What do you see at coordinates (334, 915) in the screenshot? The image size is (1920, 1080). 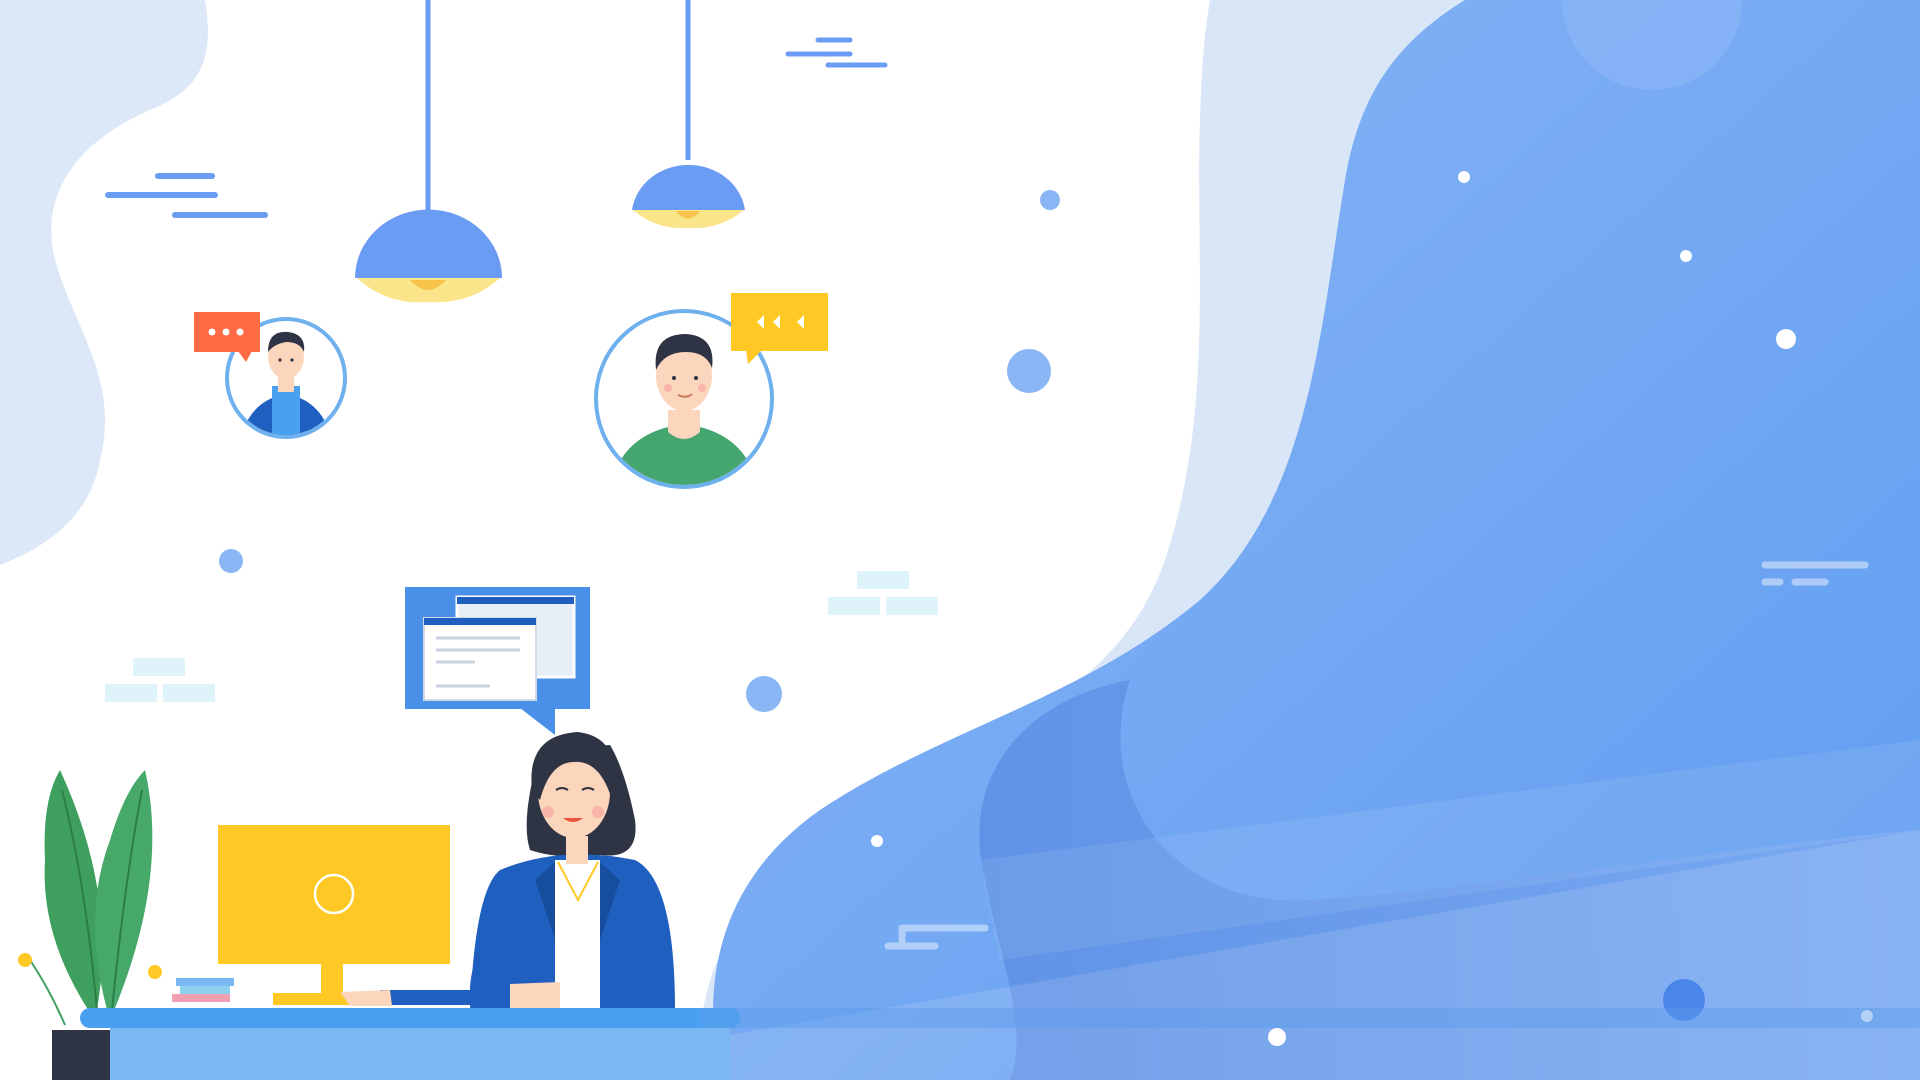 I see `computer-monitor-icon` at bounding box center [334, 915].